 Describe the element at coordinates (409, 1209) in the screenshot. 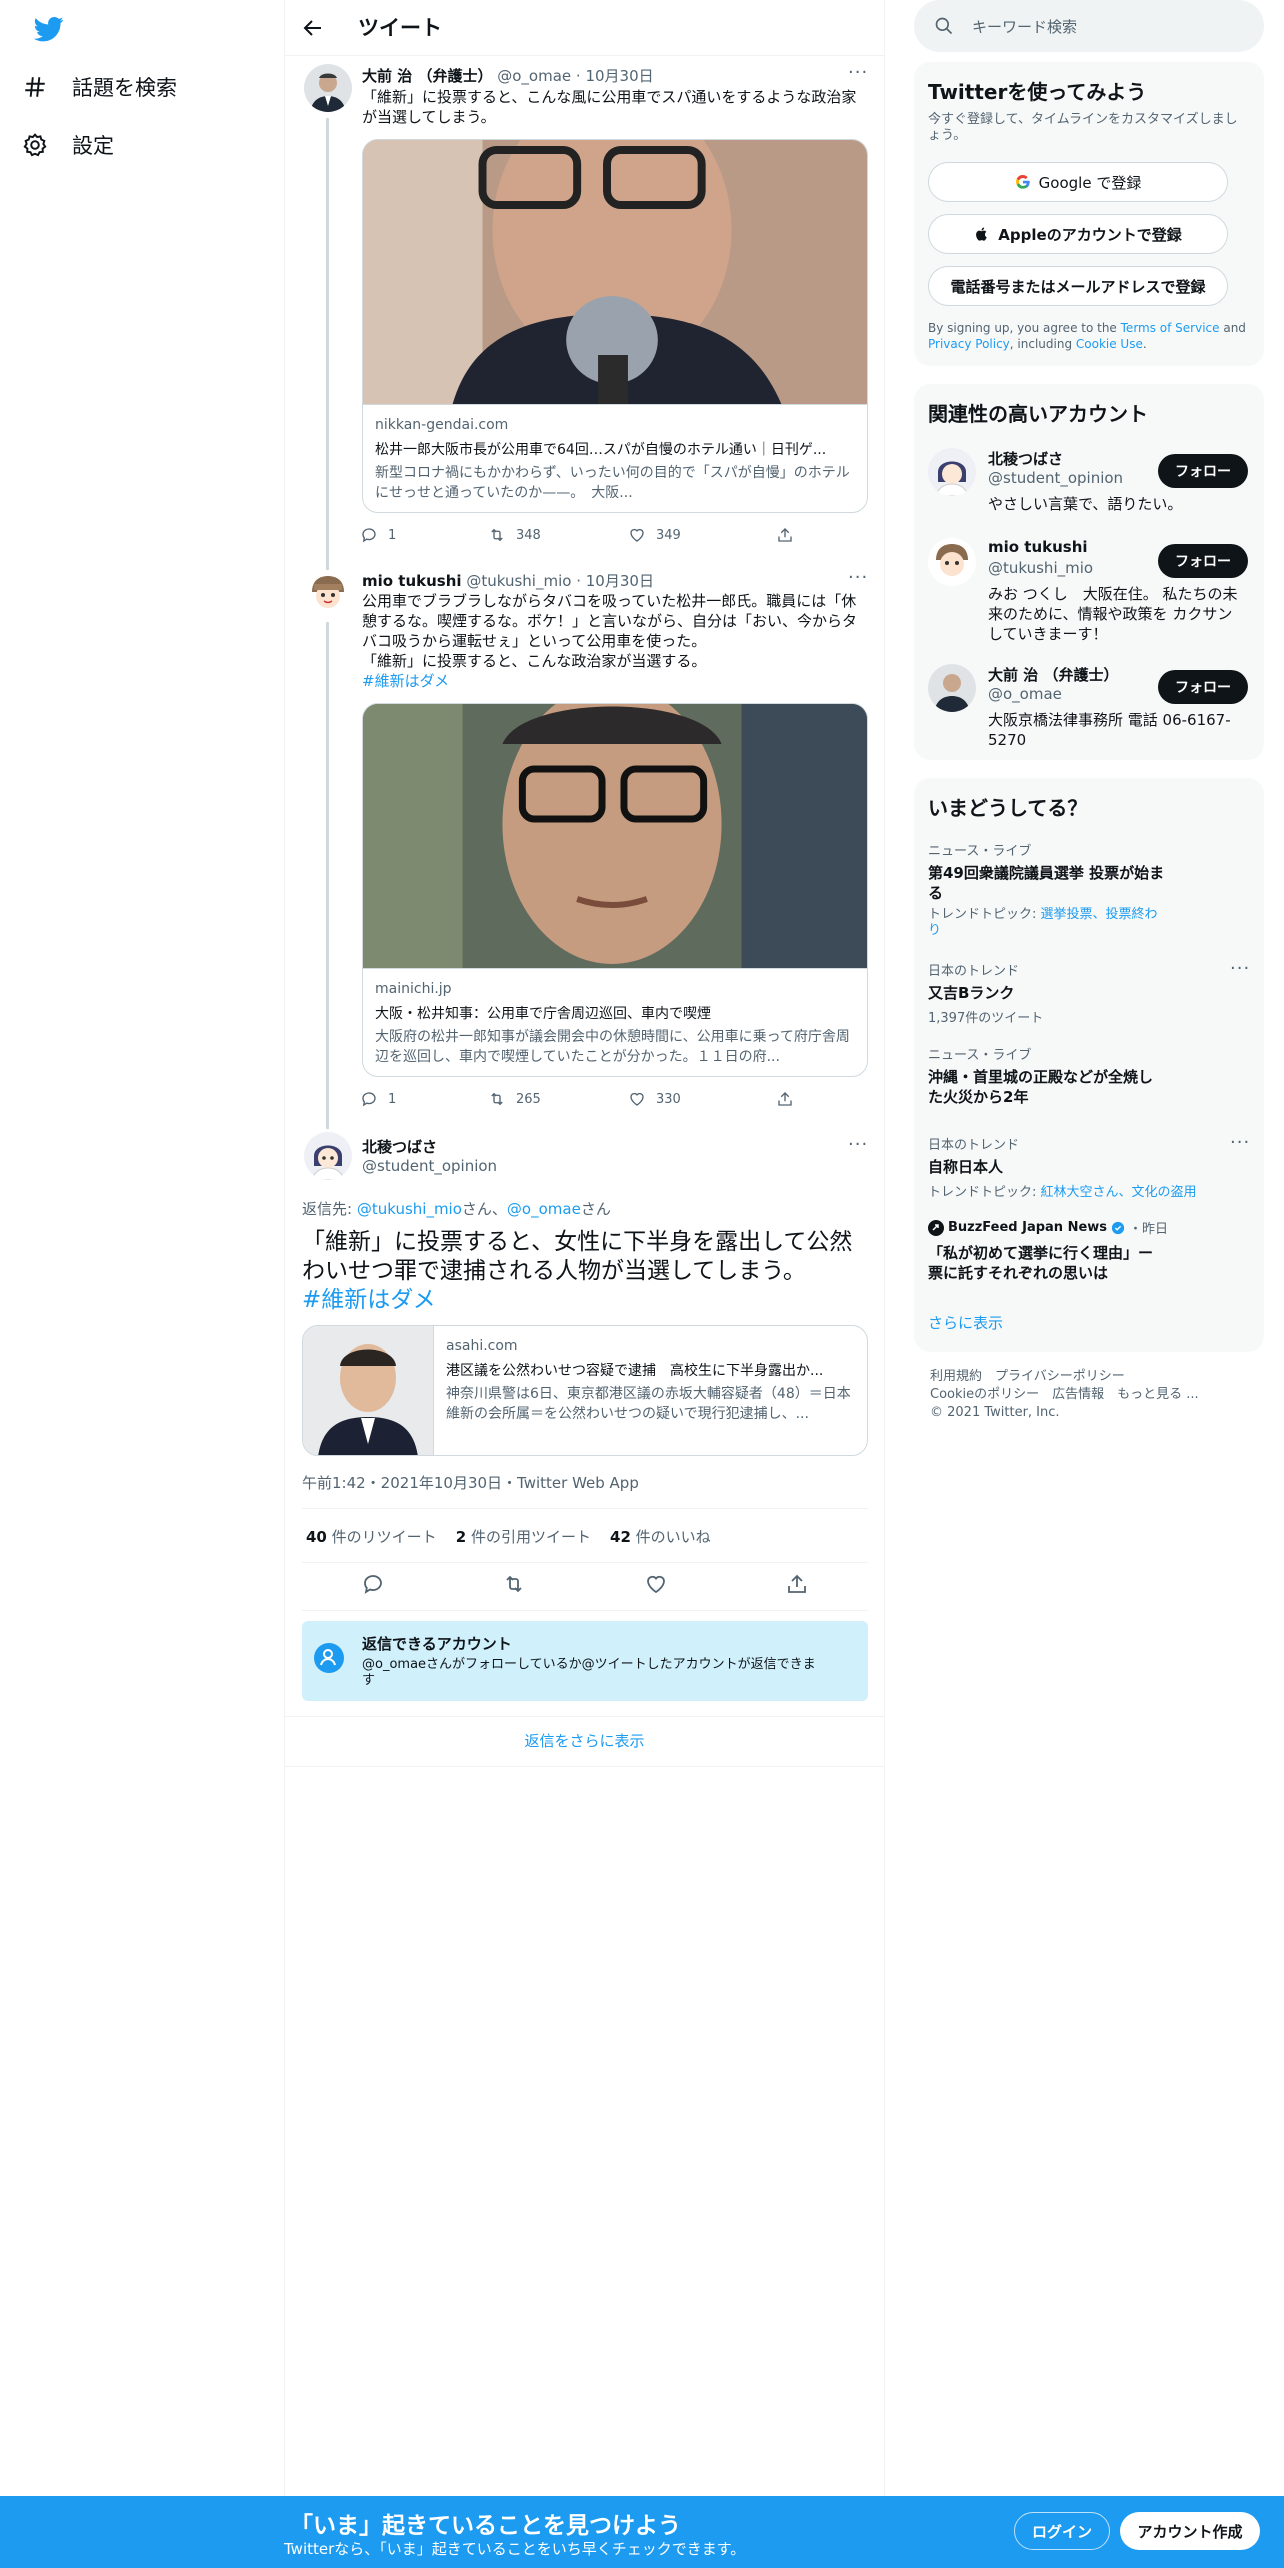

I see `reply-to-user-link: @tukushi_mio` at that location.